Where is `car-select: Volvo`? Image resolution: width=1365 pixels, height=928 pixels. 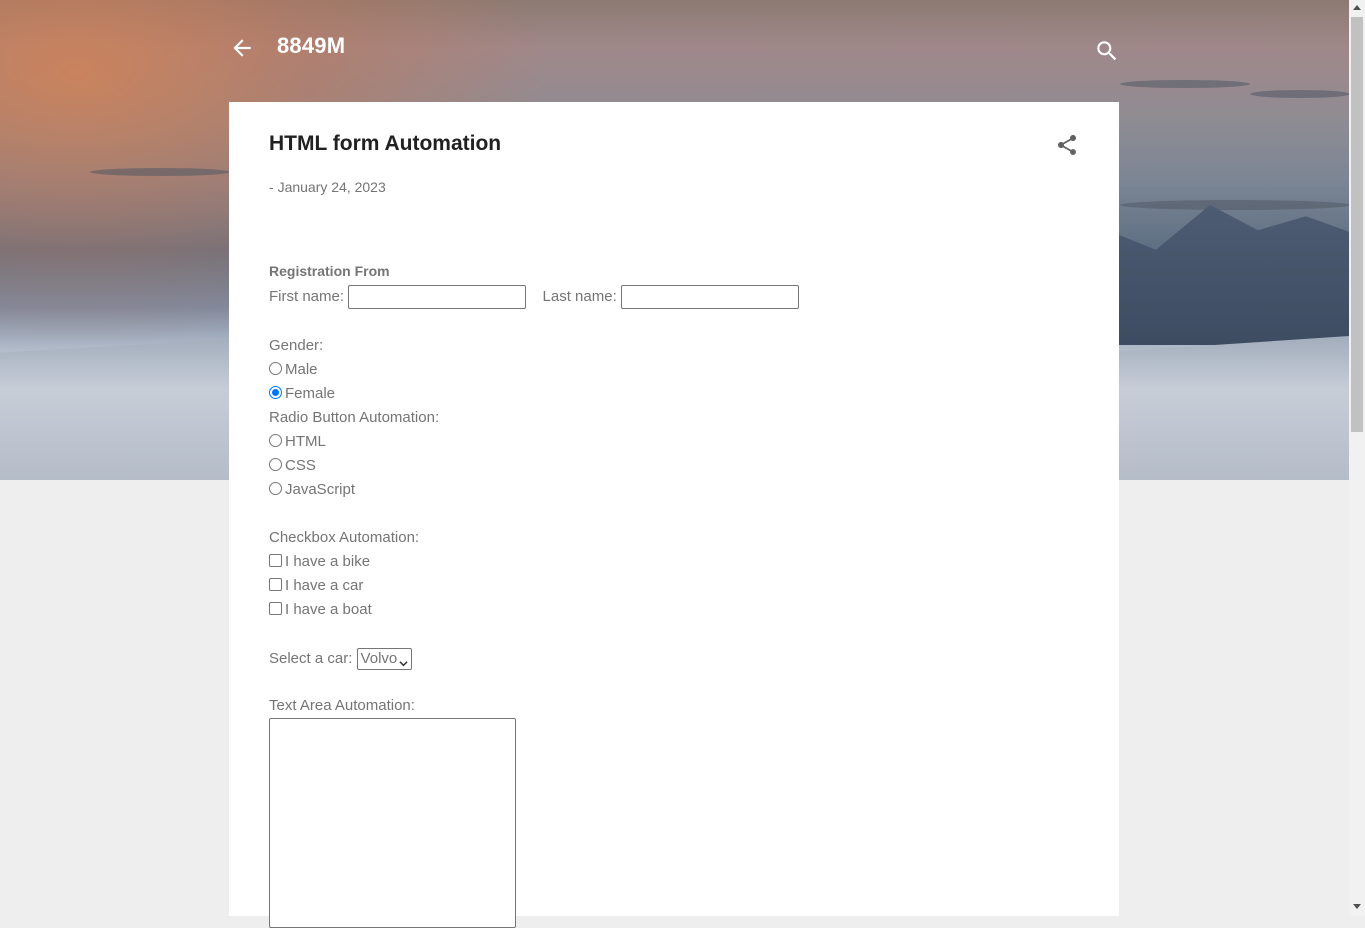 car-select: Volvo is located at coordinates (384, 659).